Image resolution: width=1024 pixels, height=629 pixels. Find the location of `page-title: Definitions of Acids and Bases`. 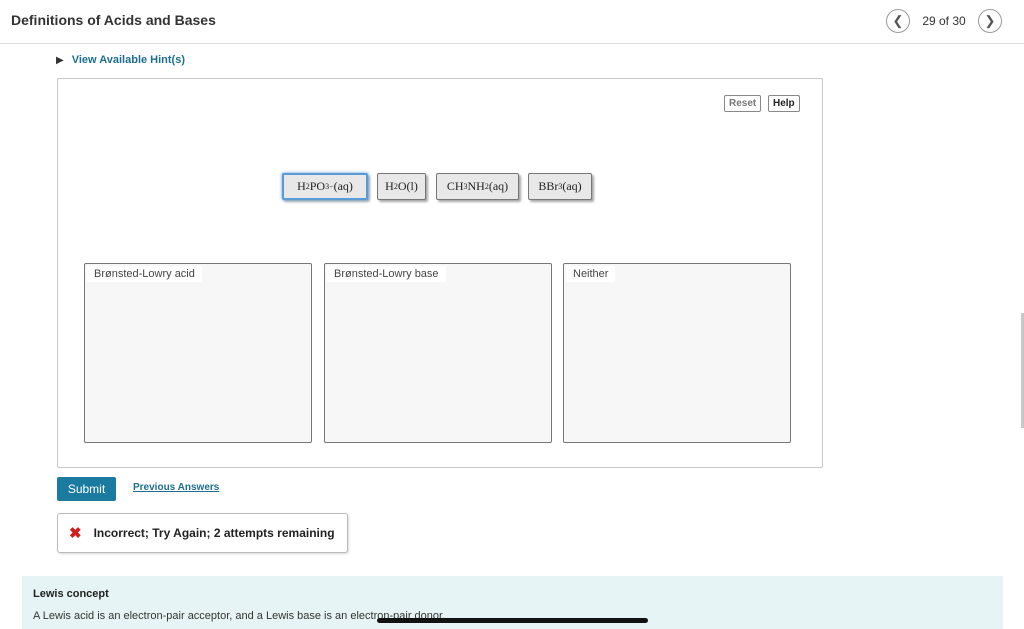

page-title: Definitions of Acids and Bases is located at coordinates (113, 20).